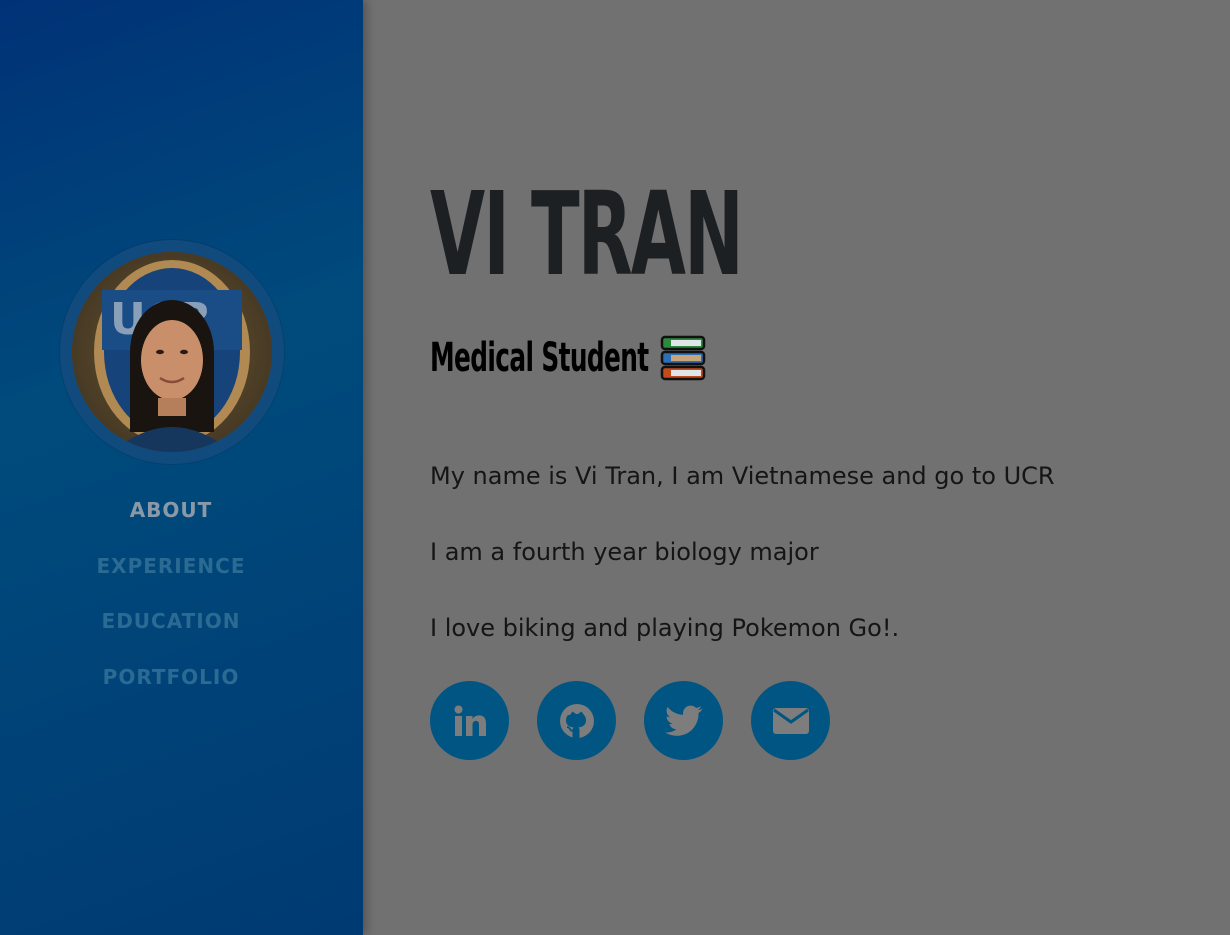 The width and height of the screenshot is (1230, 935). I want to click on email-button, so click(790, 720).